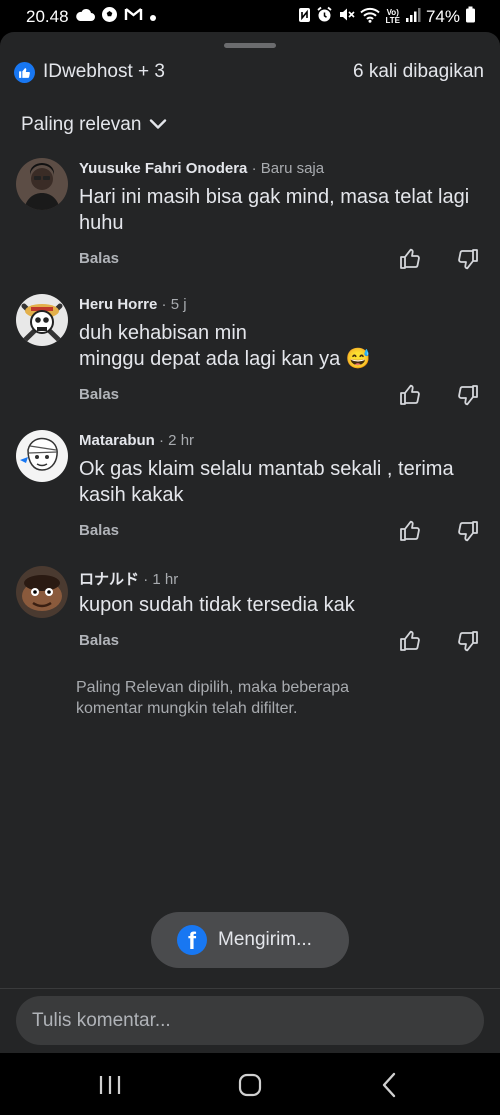  Describe the element at coordinates (324, 16) in the screenshot. I see `alarm-icon` at that location.